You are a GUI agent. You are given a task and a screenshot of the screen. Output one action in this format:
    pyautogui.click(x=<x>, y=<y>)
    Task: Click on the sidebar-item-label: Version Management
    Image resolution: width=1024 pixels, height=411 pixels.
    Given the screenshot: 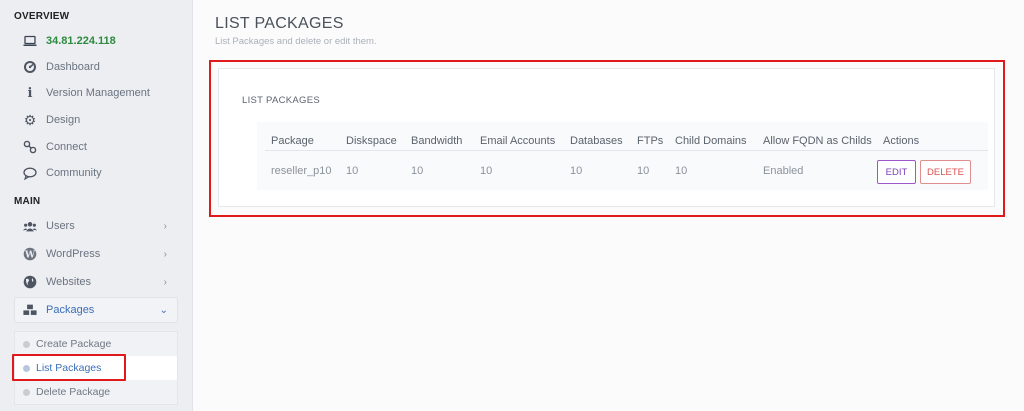 What is the action you would take?
    pyautogui.click(x=98, y=93)
    